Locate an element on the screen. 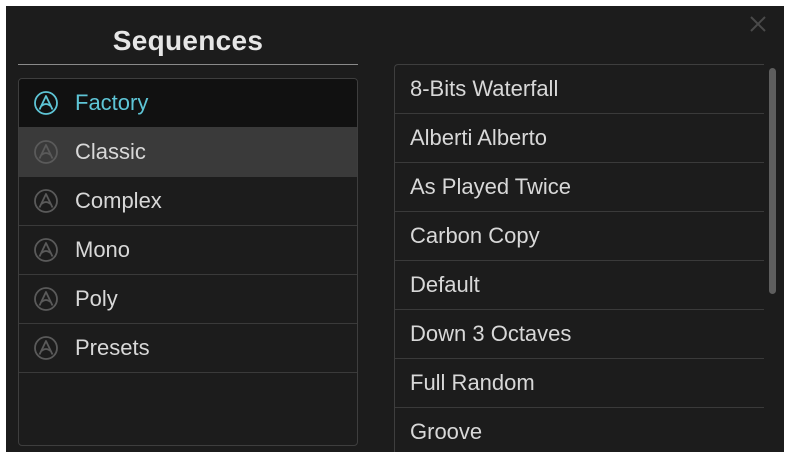 This screenshot has height=457, width=790. close-icon is located at coordinates (758, 24).